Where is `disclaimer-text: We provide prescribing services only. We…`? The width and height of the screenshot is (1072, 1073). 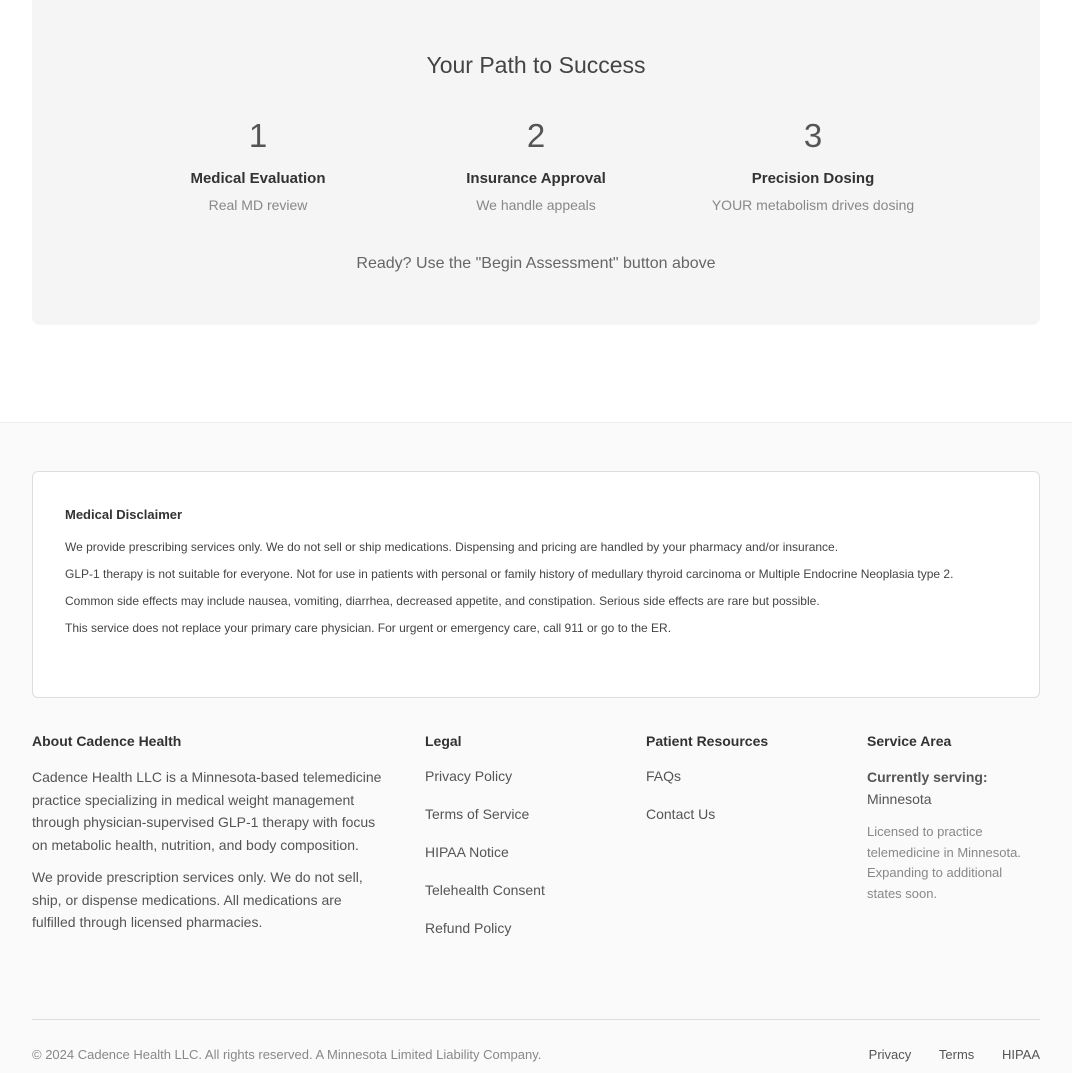 disclaimer-text: We provide prescribing services only. We… is located at coordinates (535, 592).